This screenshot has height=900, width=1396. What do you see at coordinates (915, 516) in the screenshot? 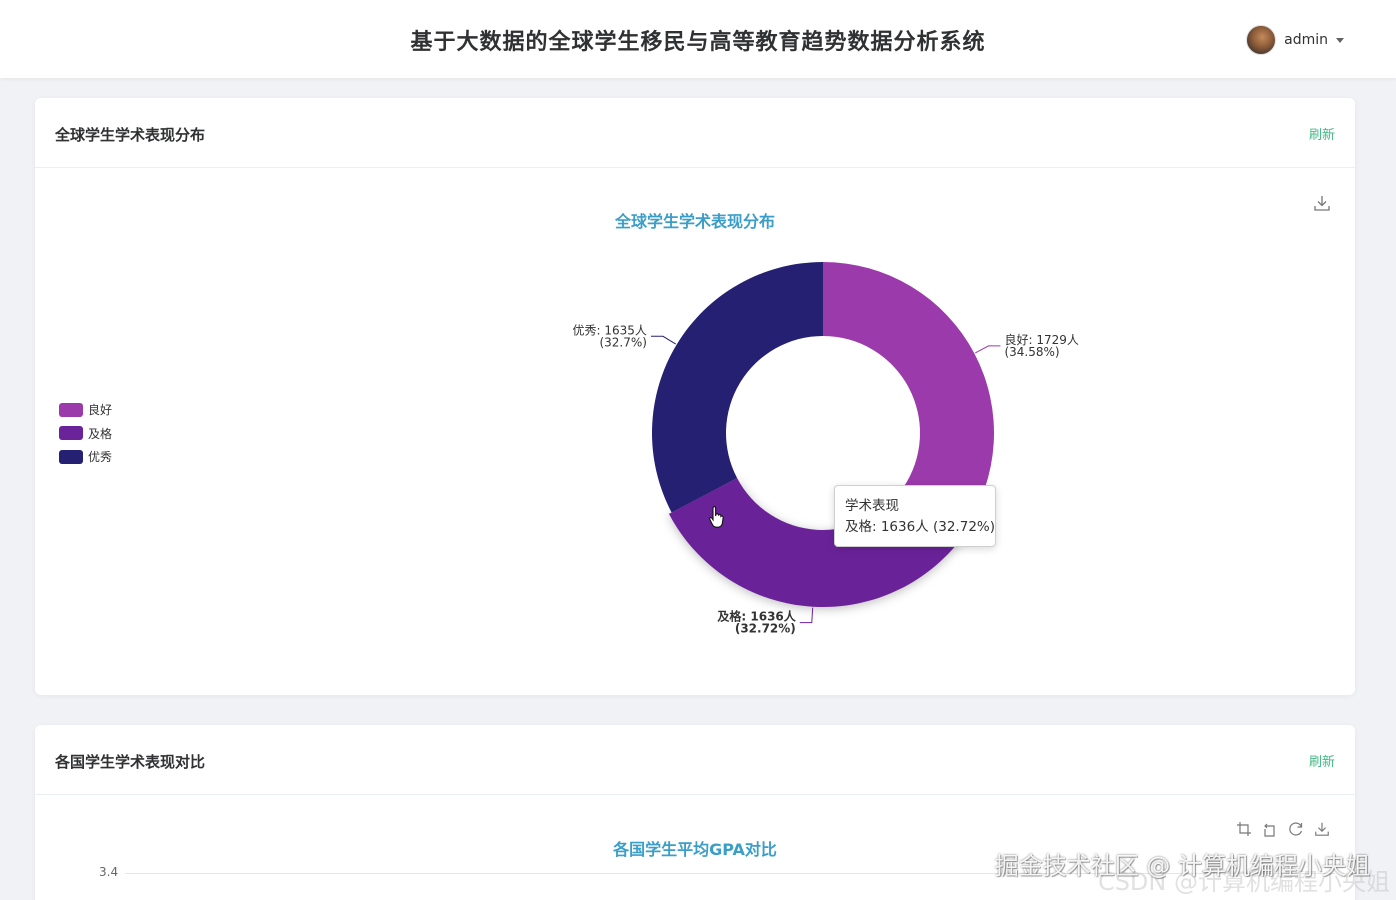
I see `chart-tooltip: 学术表现 及格: 1636人 (32.72%)` at bounding box center [915, 516].